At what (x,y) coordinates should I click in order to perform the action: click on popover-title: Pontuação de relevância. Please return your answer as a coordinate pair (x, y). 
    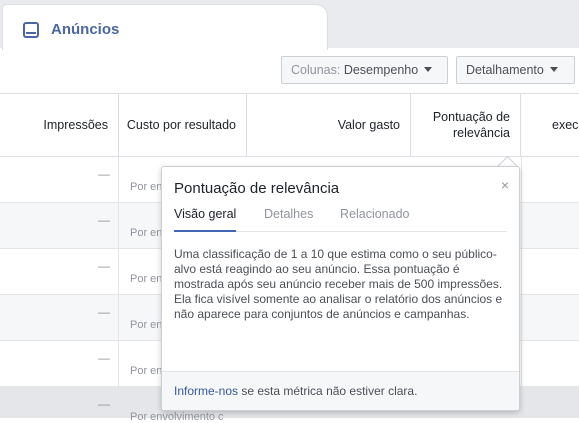
    Looking at the image, I should click on (257, 188).